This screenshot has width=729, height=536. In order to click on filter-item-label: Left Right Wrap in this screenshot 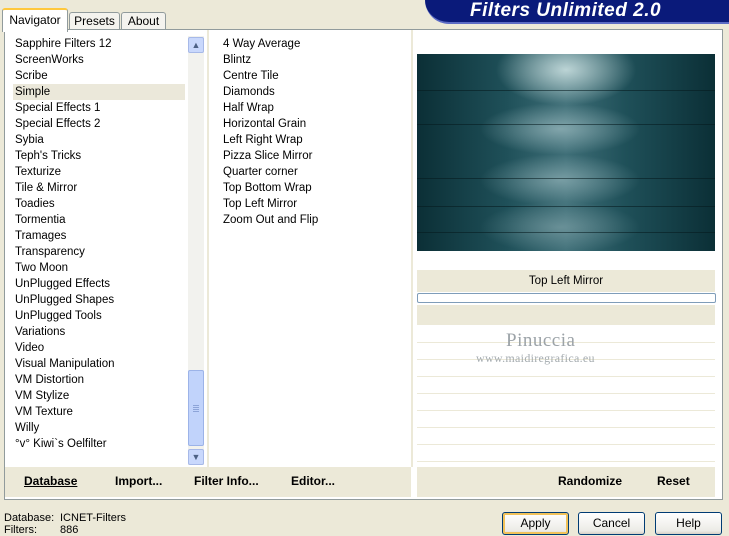, I will do `click(263, 140)`.